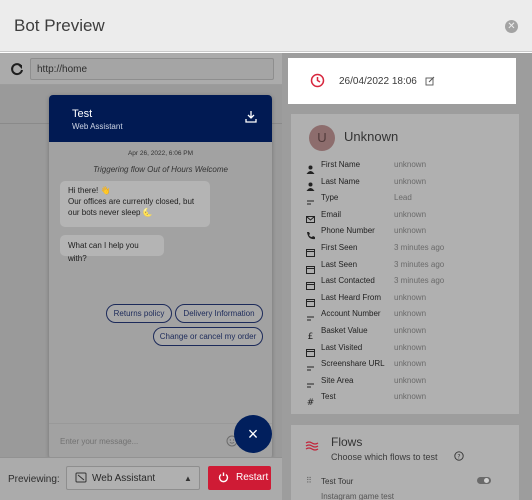 This screenshot has height=500, width=532. What do you see at coordinates (112, 249) in the screenshot?
I see `bot-message: What can I help you with?` at bounding box center [112, 249].